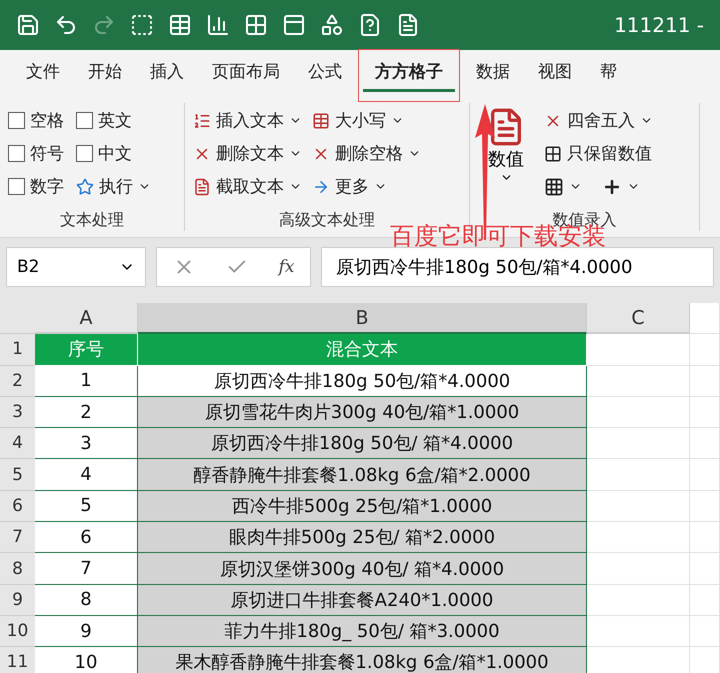 The image size is (720, 673). Describe the element at coordinates (370, 25) in the screenshot. I see `help-icon` at that location.